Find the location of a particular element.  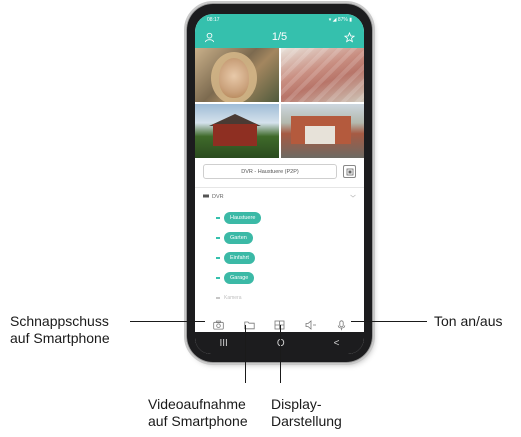

mic-icon is located at coordinates (341, 325).